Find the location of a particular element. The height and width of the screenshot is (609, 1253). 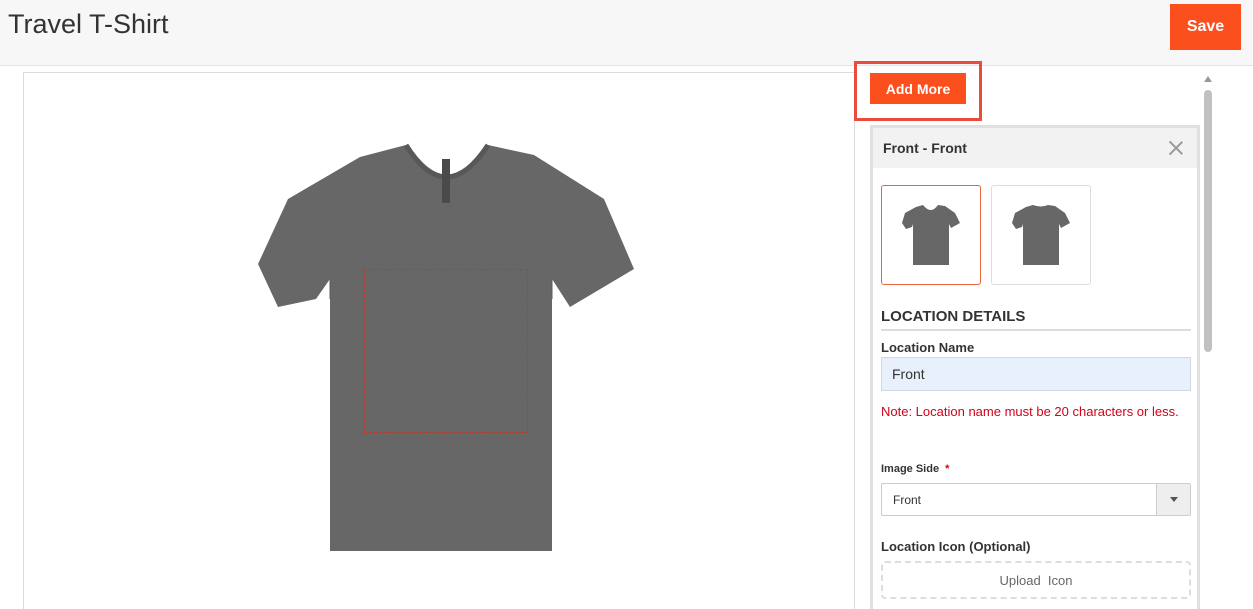

save-button: Save is located at coordinates (1205, 27).